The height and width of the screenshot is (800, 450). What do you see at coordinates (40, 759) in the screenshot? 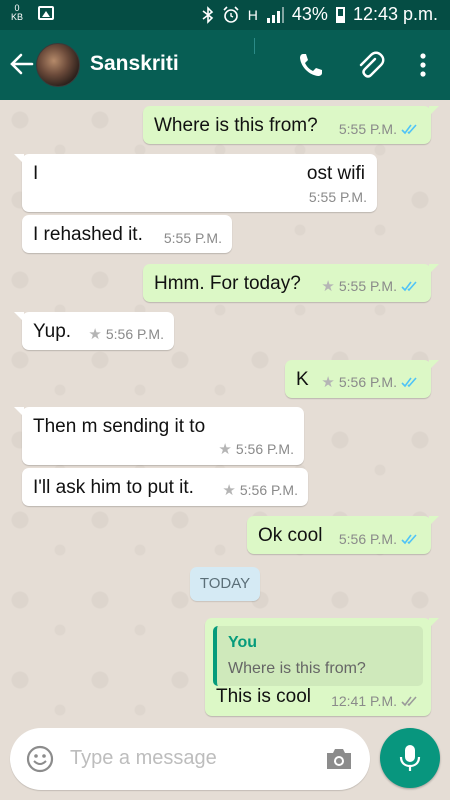
I see `emoji-icon` at bounding box center [40, 759].